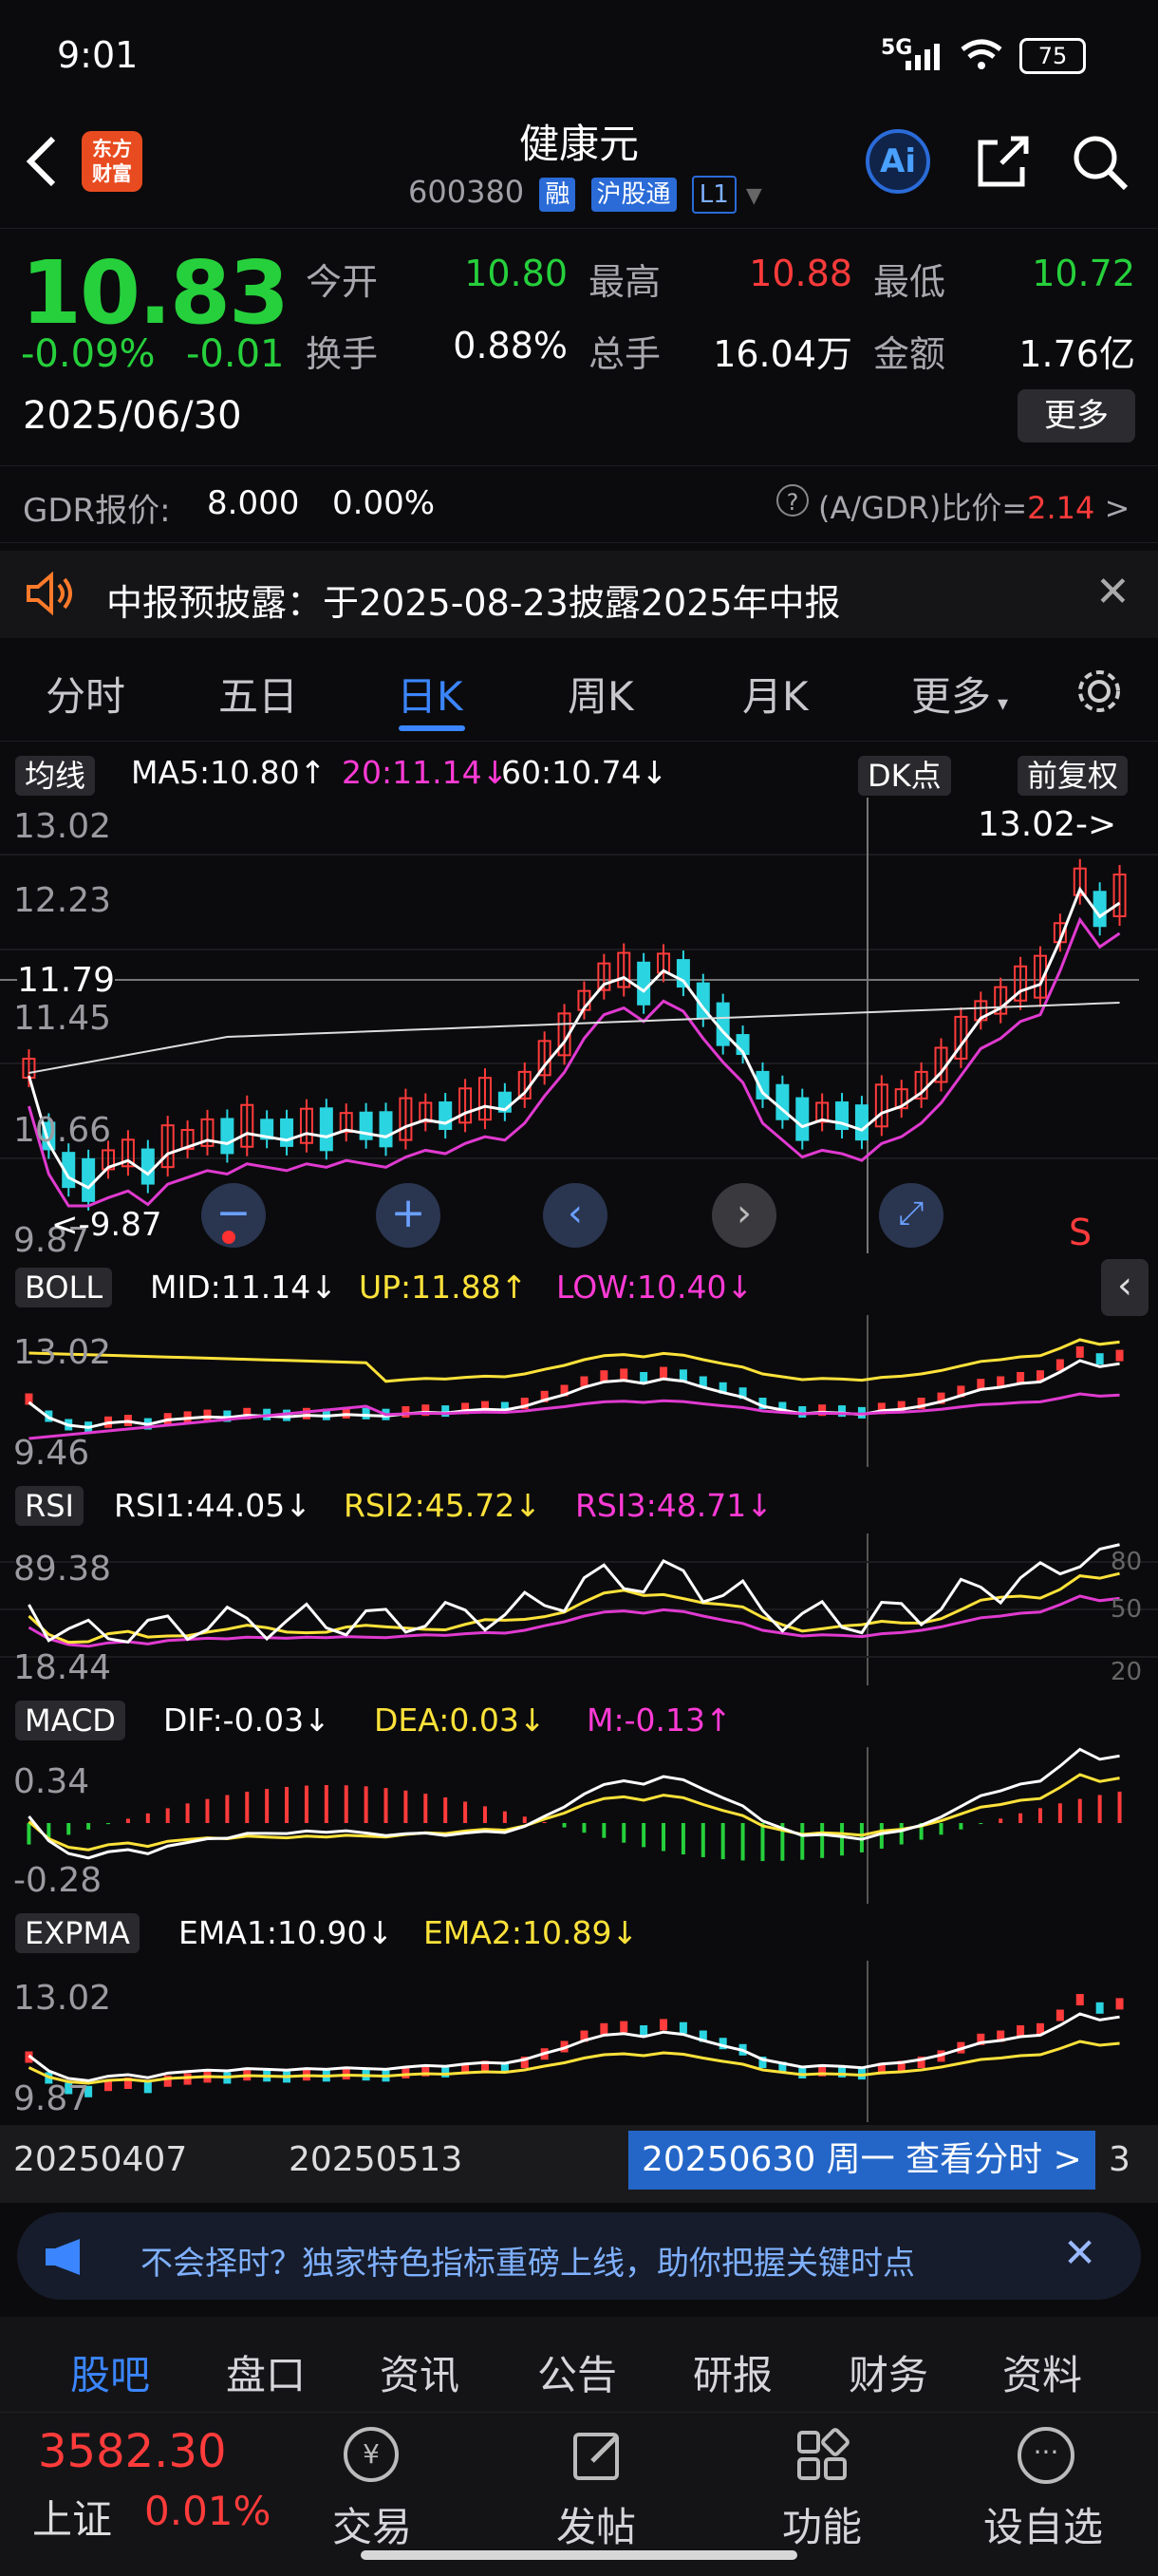 The image size is (1158, 2576). I want to click on rsi-level-50: 50, so click(1127, 1609).